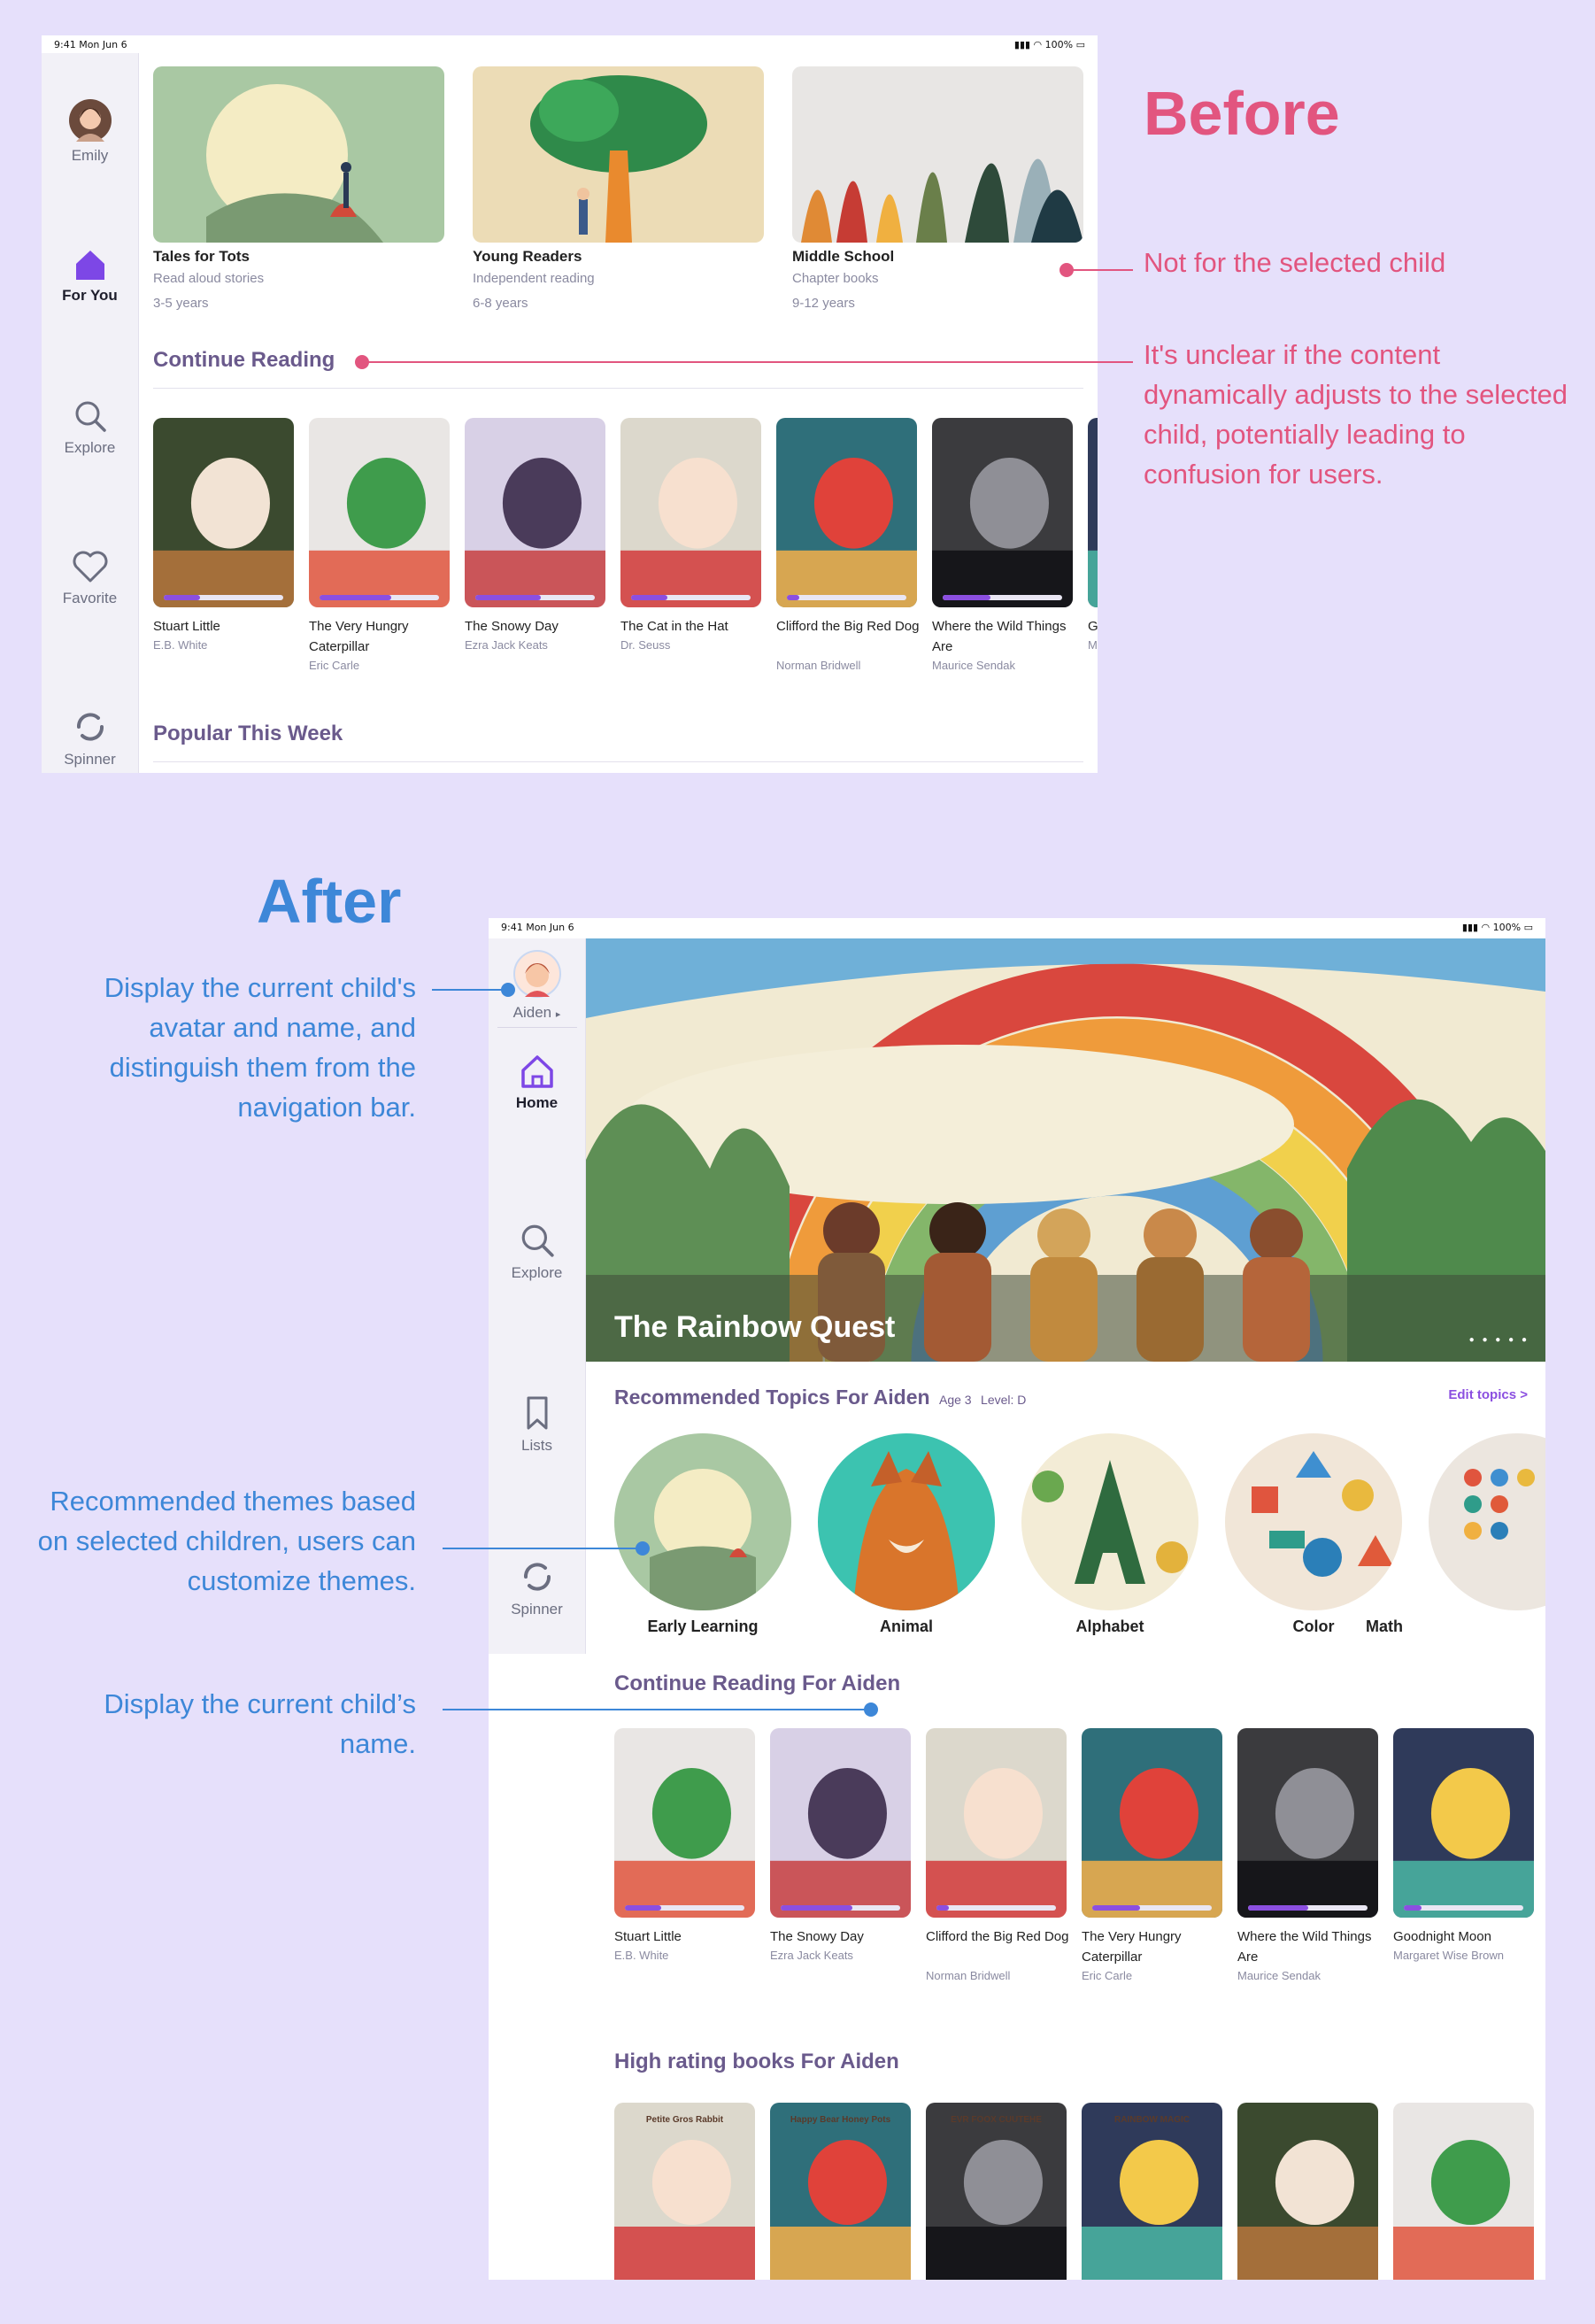 This screenshot has width=1595, height=2324. I want to click on topic-label: Animal, so click(906, 1626).